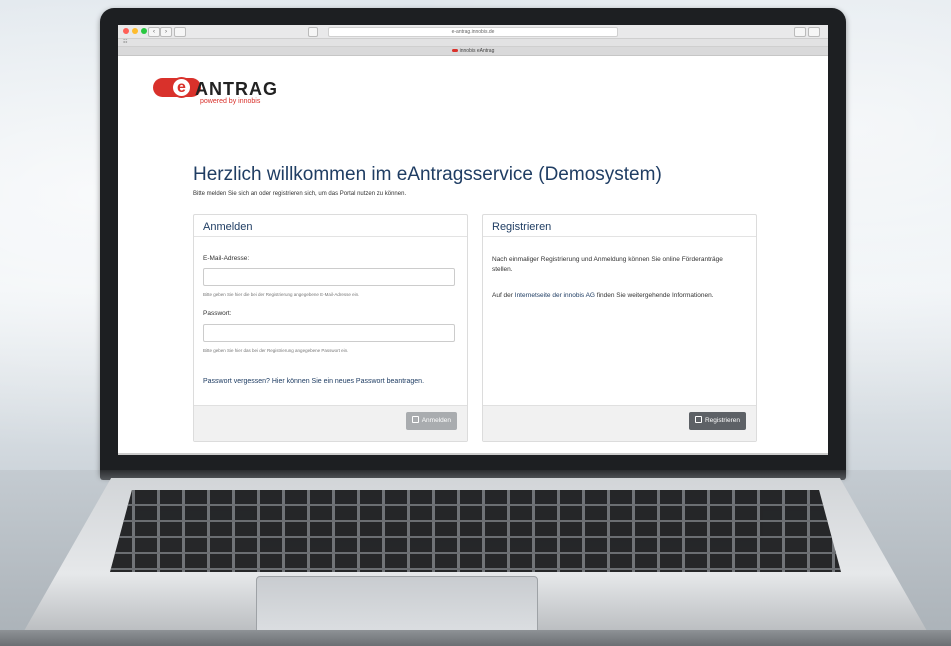  What do you see at coordinates (330, 226) in the screenshot?
I see `login-heading: Anmelden` at bounding box center [330, 226].